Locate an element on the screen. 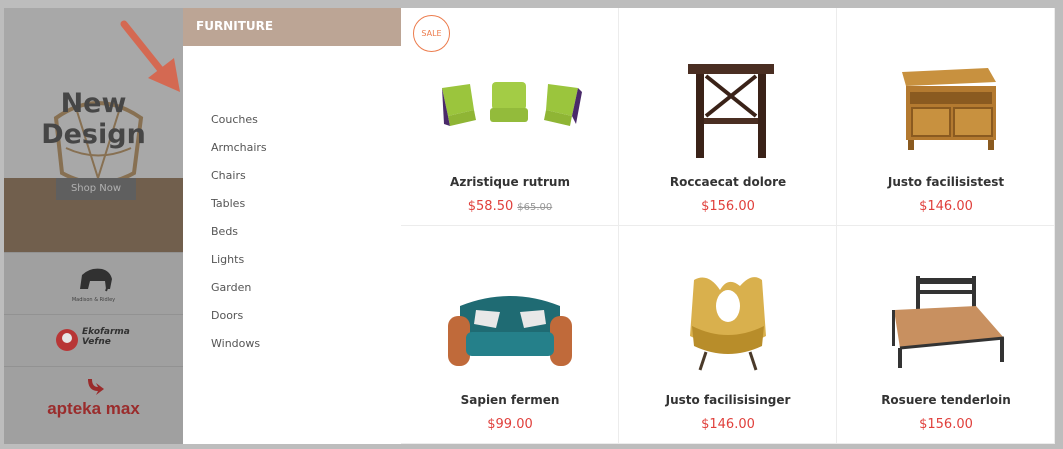 This screenshot has width=1063, height=449. category-item-lights: Lights is located at coordinates (239, 266).